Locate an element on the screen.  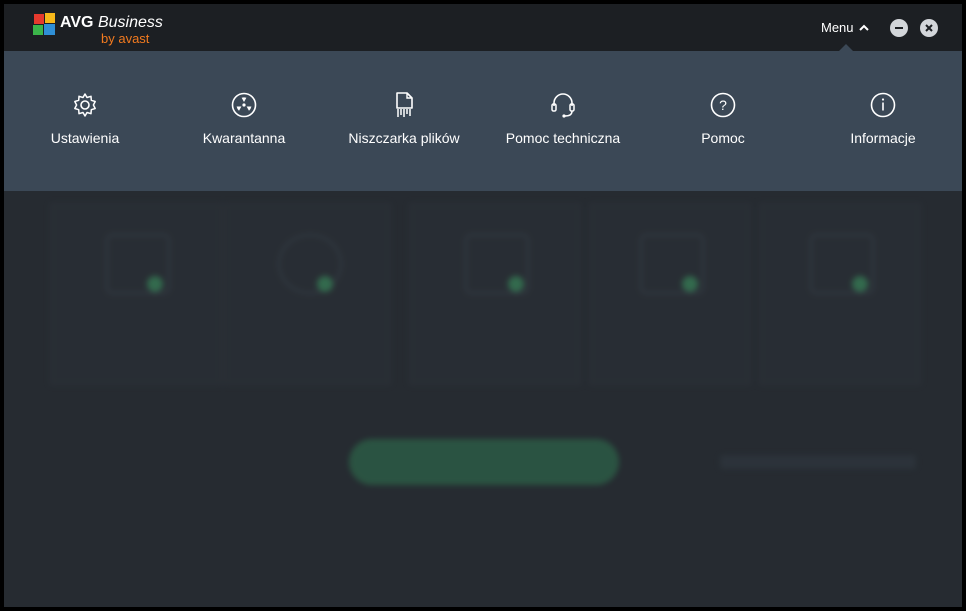
chevron-up-icon is located at coordinates (863, 27).